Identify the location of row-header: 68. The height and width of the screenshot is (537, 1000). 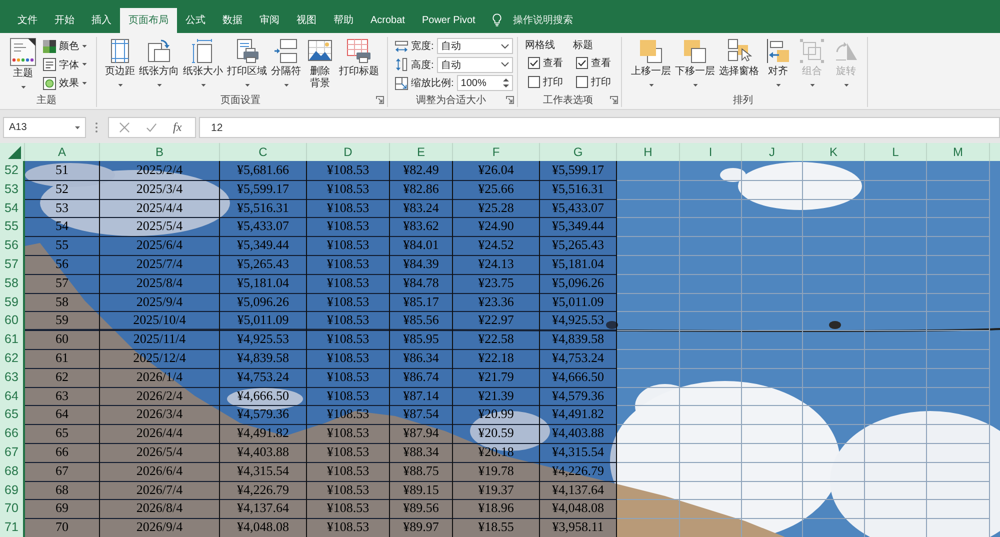
(12, 472).